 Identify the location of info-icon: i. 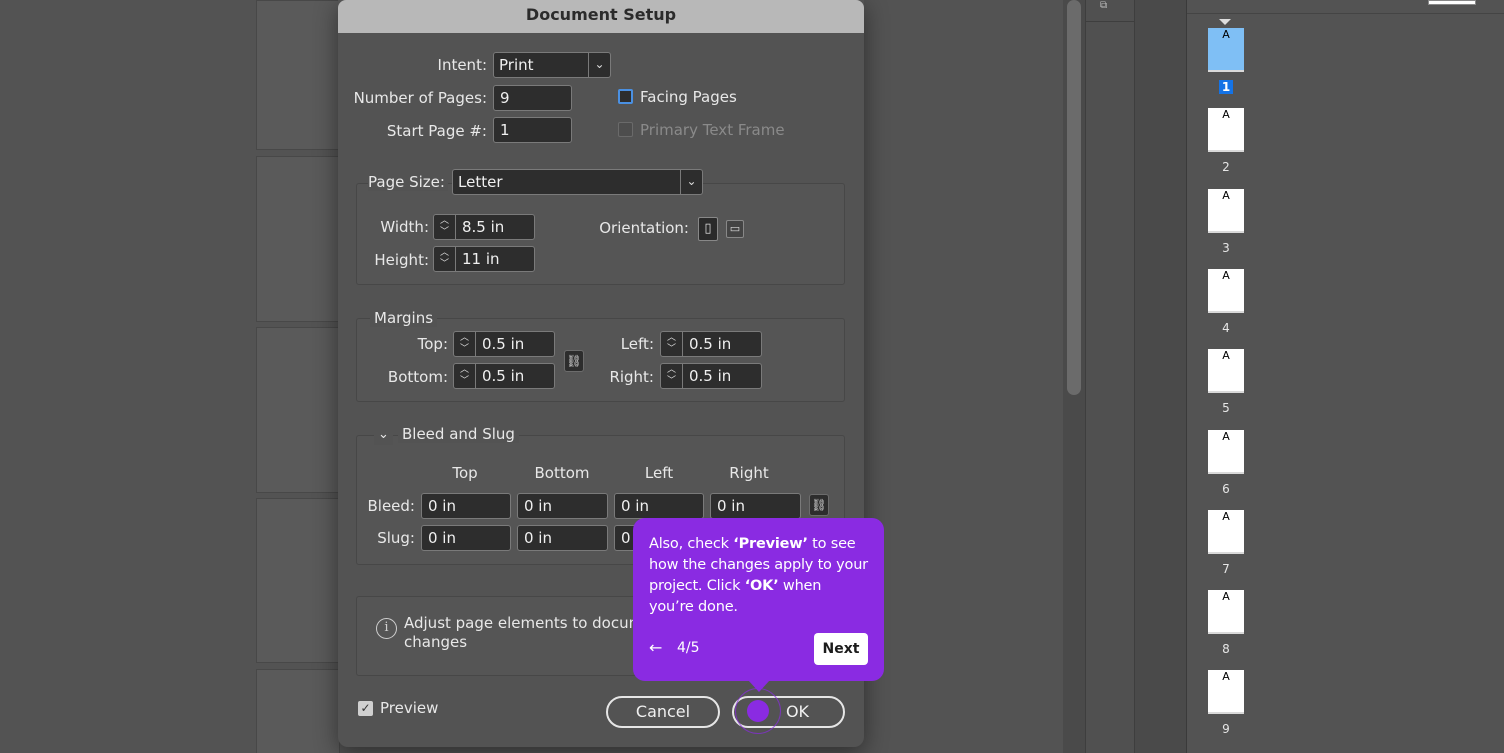
(386, 628).